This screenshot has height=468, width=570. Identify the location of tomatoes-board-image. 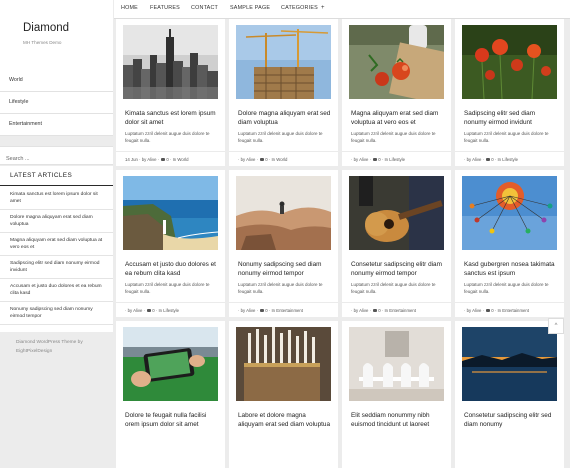
(396, 62).